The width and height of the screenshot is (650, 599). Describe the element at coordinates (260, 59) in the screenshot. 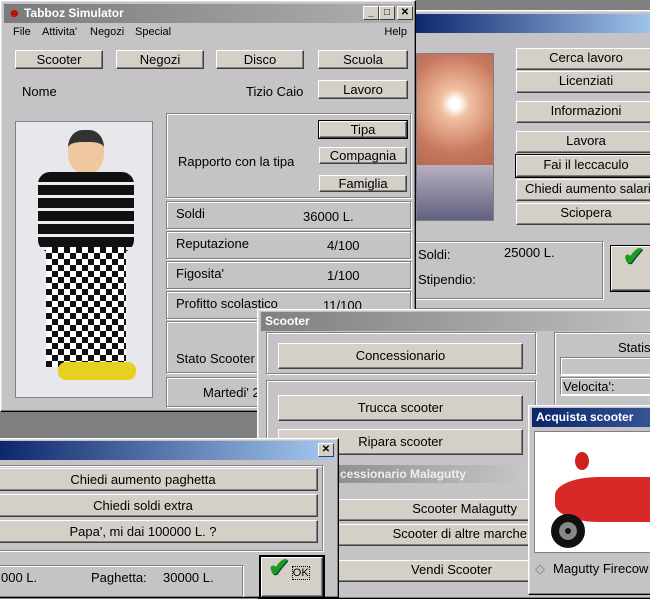

I see `disco-button: Disco` at that location.